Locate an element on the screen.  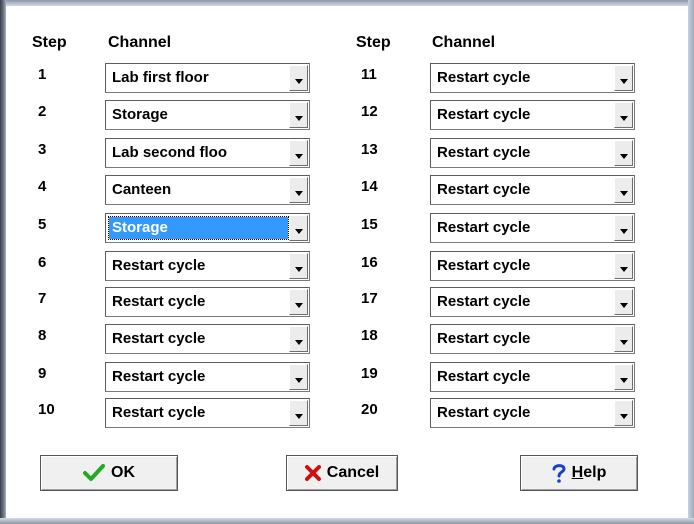
x-icon is located at coordinates (312, 473).